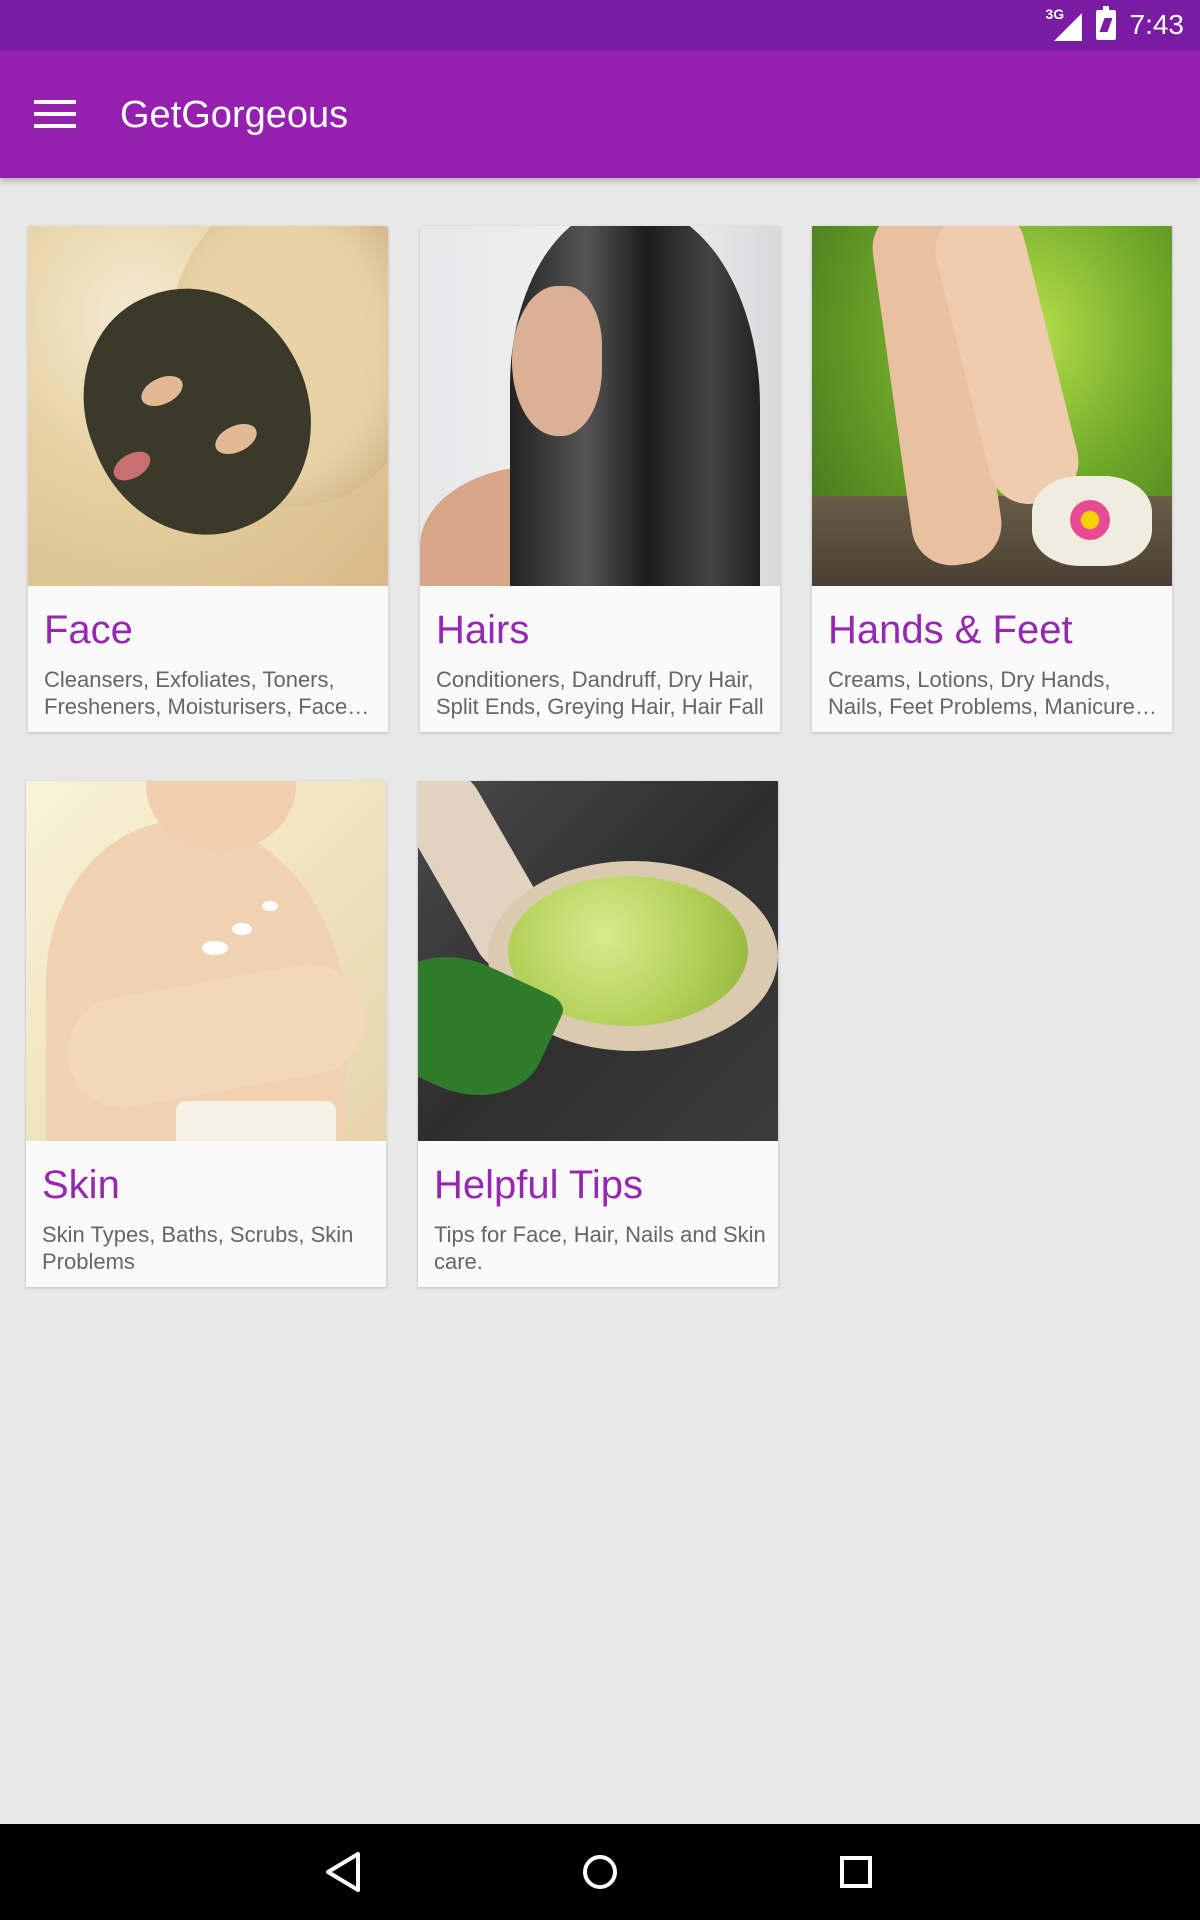 Image resolution: width=1200 pixels, height=1920 pixels. I want to click on category-title: Face, so click(88, 630).